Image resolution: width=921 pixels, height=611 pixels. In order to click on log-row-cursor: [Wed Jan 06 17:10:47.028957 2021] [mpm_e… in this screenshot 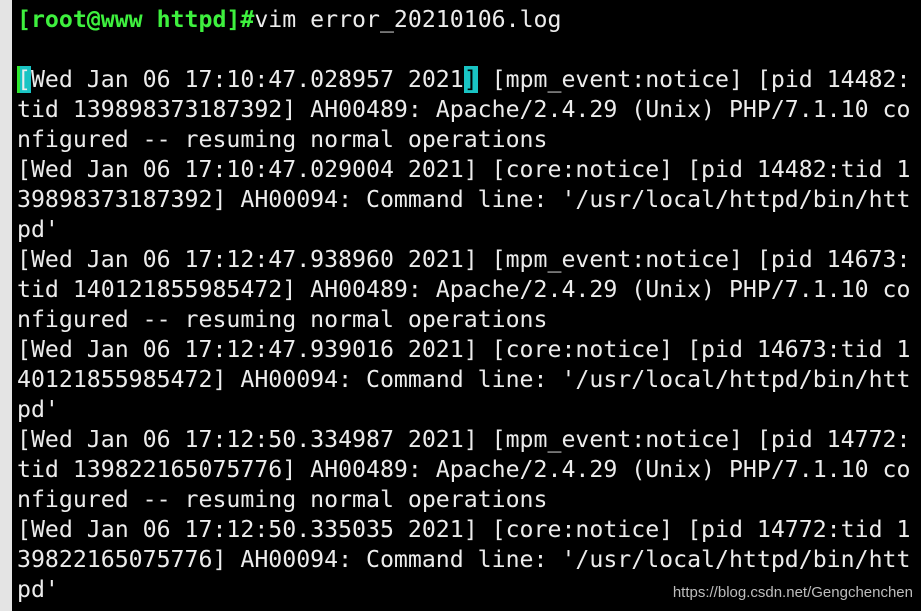, I will do `click(463, 80)`.